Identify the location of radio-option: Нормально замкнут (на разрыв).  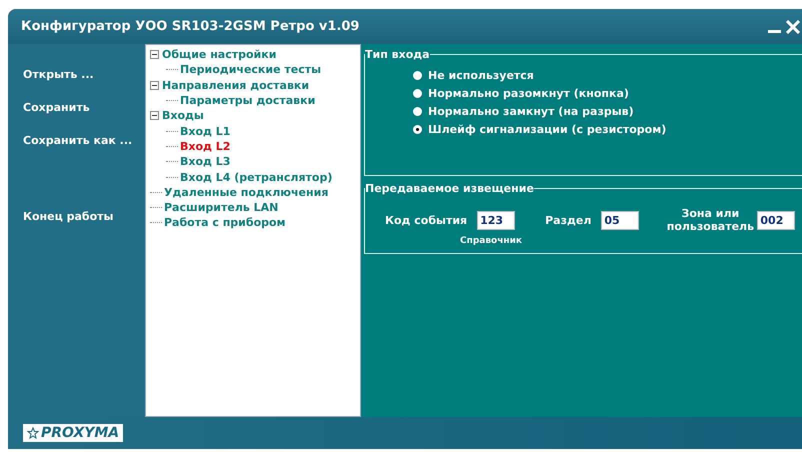
(607, 111).